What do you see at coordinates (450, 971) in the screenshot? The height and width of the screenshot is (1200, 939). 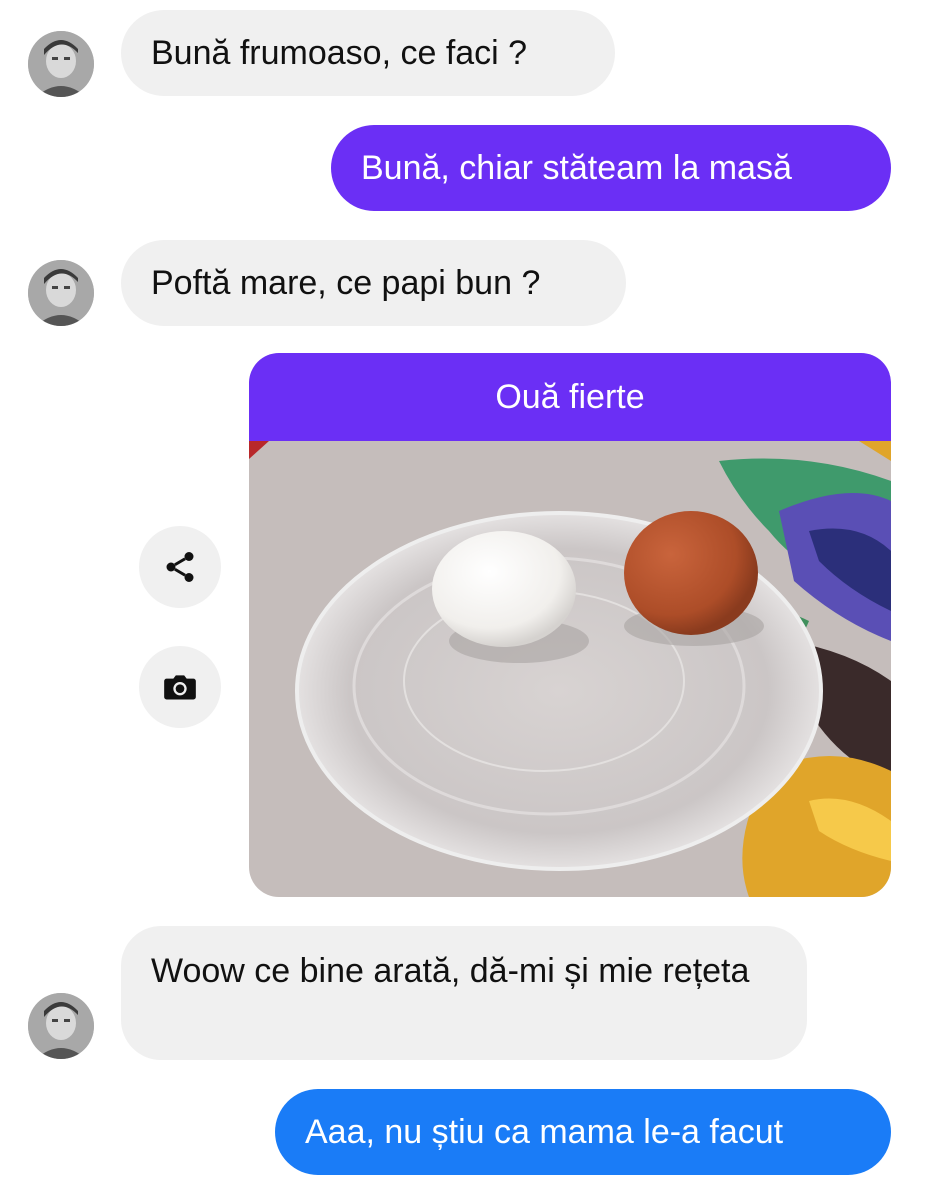 I see `message-text: Woow ce bine arată, dă-mi și mie rețeta` at bounding box center [450, 971].